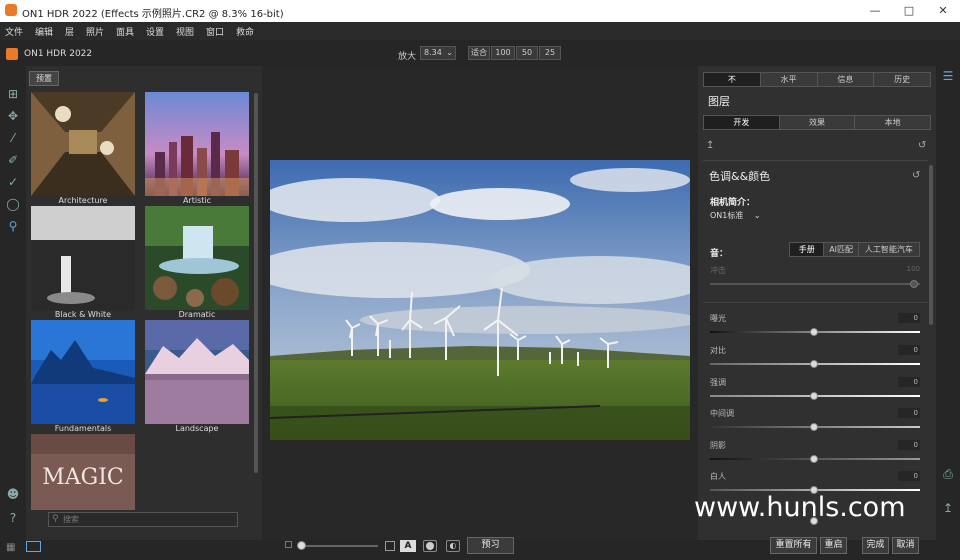 Image resolution: width=960 pixels, height=560 pixels. What do you see at coordinates (438, 53) in the screenshot?
I see `zoom-select: 8.34 ⌄` at bounding box center [438, 53].